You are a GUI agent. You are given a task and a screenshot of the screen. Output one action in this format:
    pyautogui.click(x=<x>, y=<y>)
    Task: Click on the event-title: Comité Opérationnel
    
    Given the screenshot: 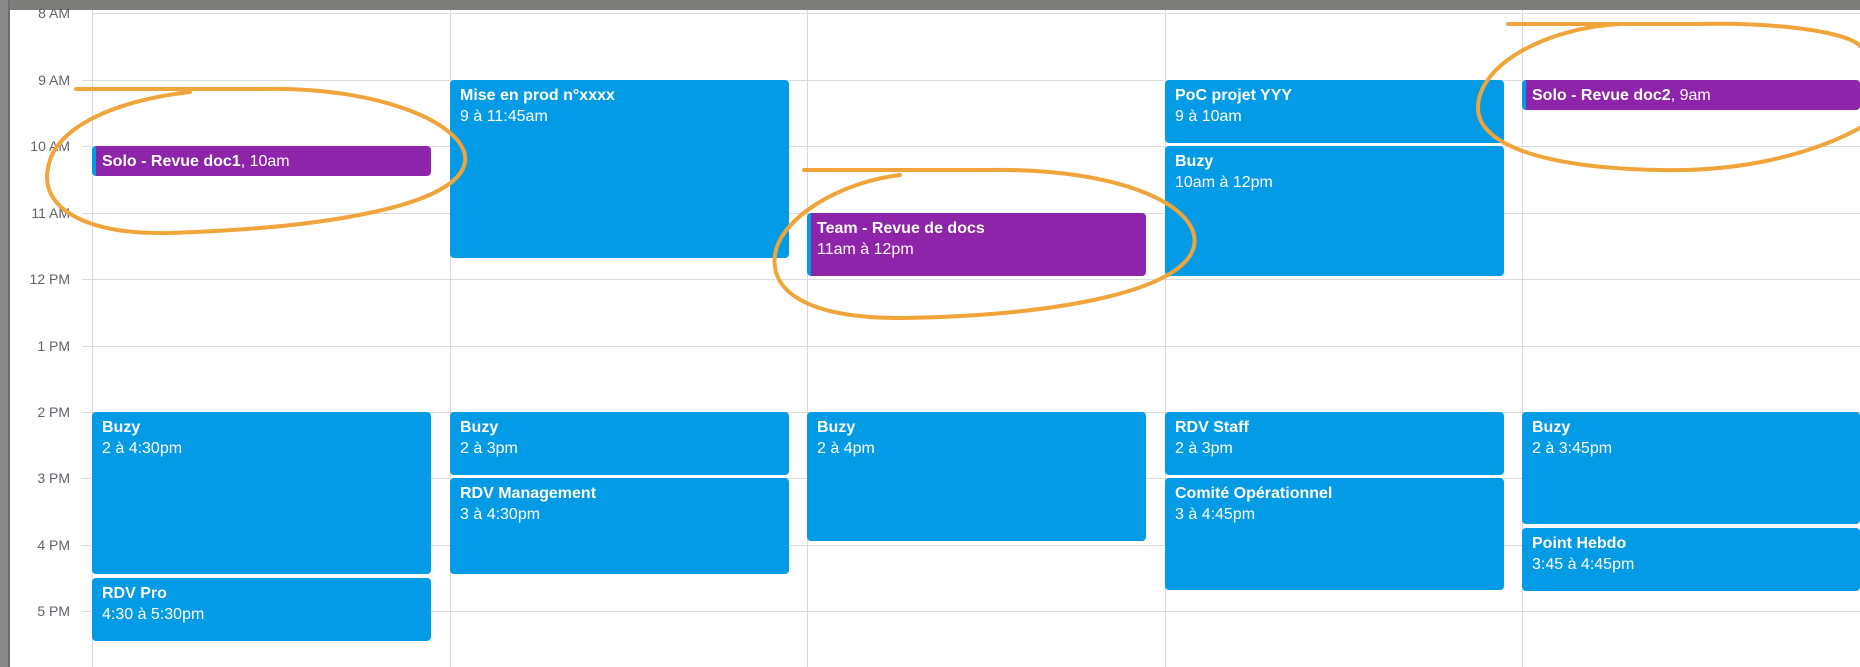 What is the action you would take?
    pyautogui.click(x=1254, y=493)
    